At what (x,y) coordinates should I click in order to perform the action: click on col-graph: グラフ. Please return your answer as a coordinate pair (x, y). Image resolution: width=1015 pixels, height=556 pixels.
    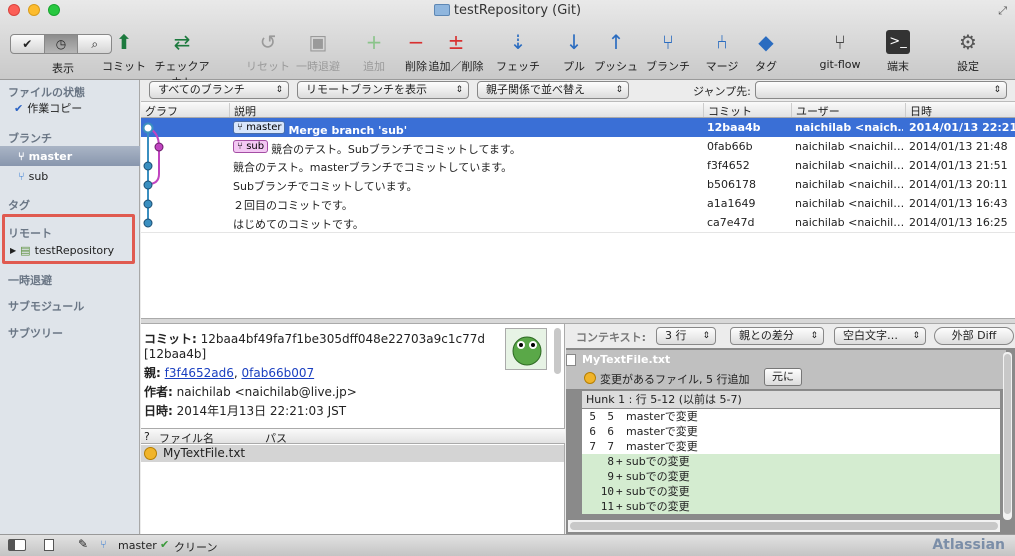
    Looking at the image, I should click on (159, 110).